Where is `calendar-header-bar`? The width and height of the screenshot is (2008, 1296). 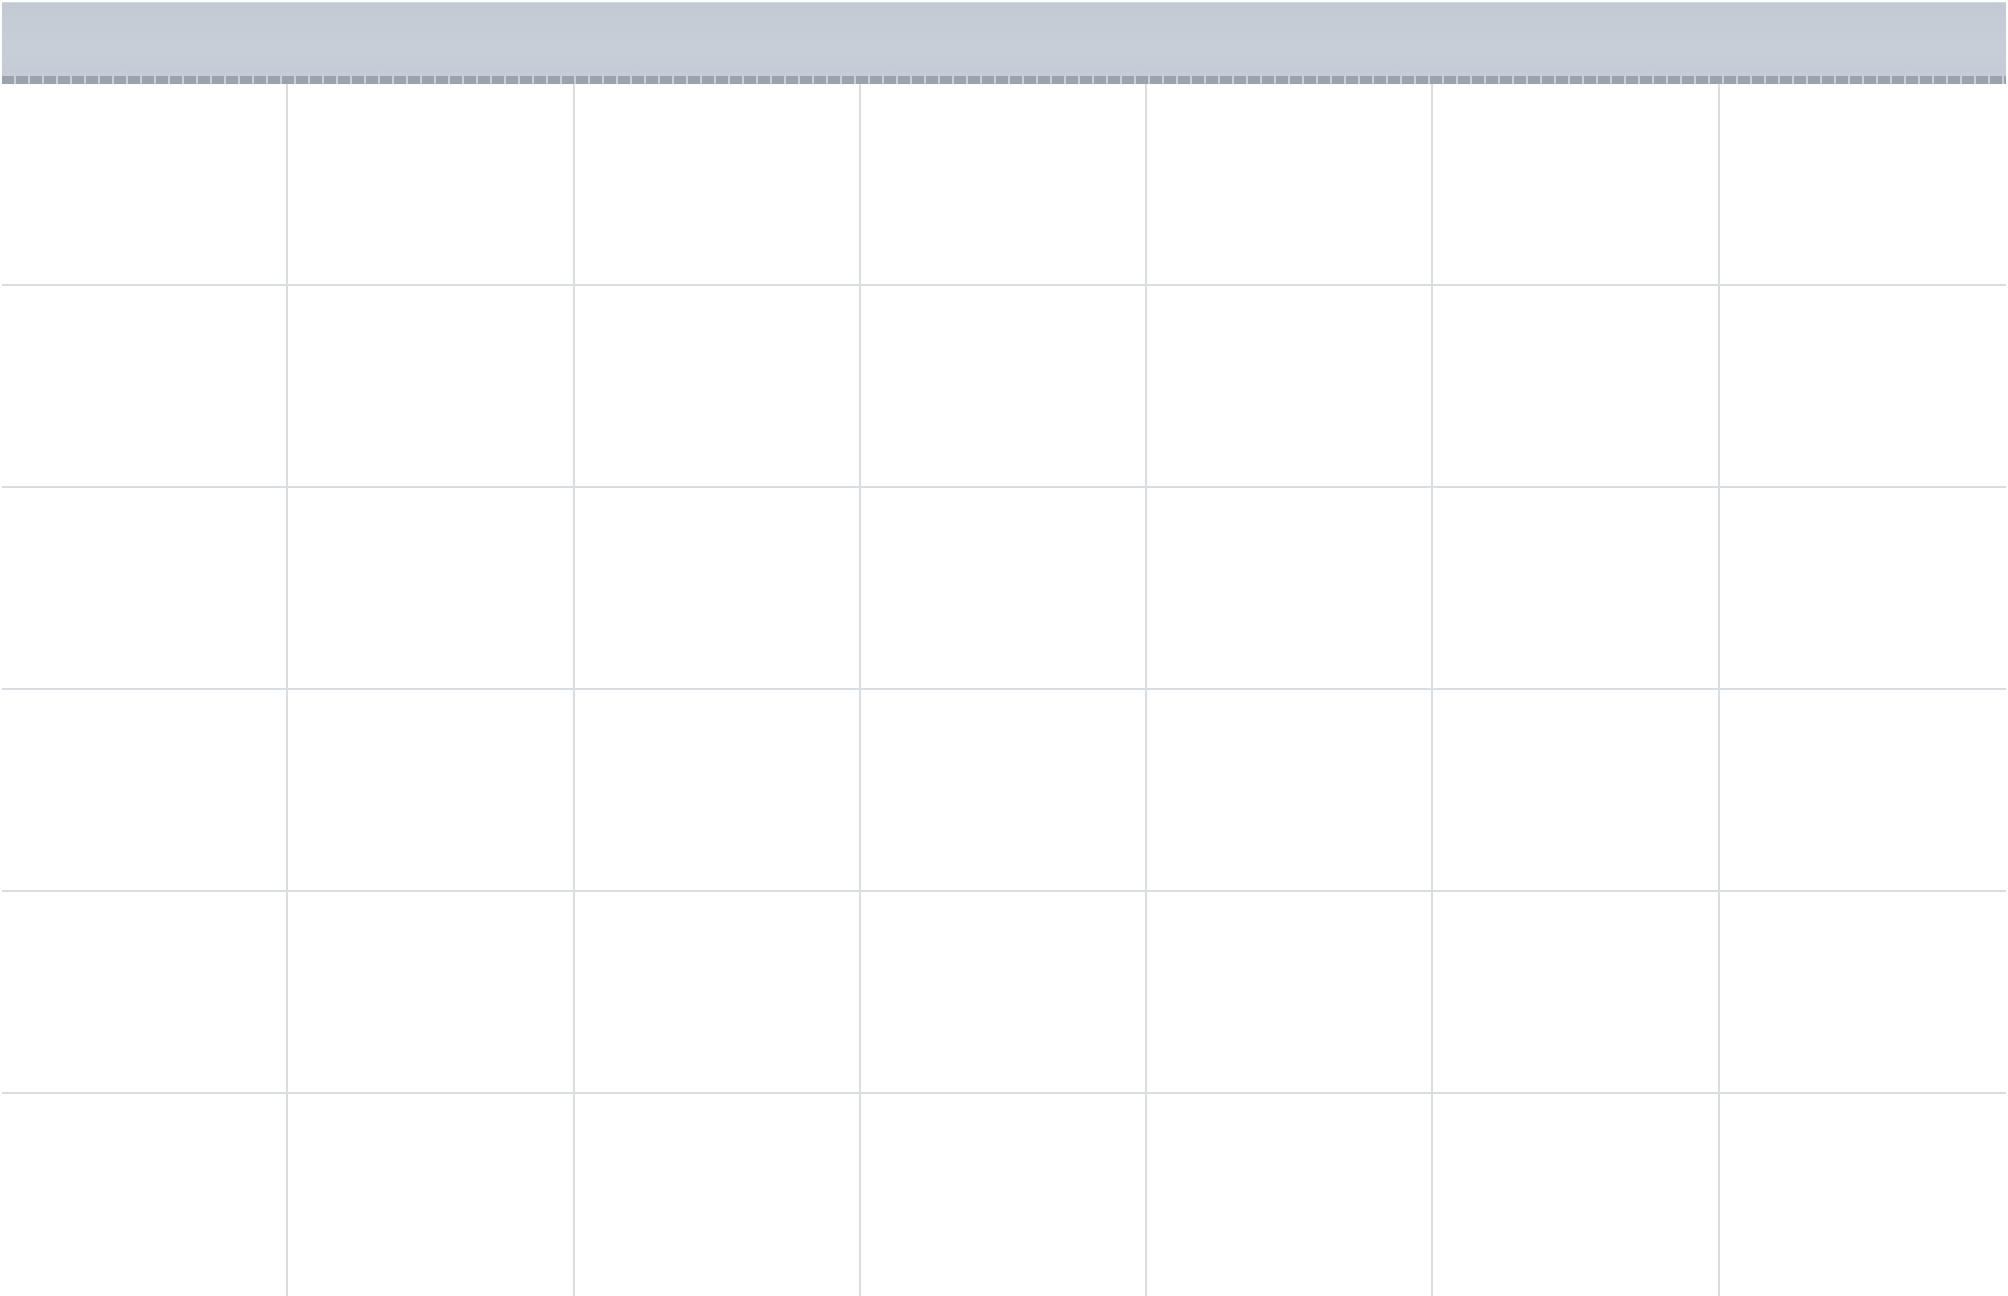 calendar-header-bar is located at coordinates (1004, 39).